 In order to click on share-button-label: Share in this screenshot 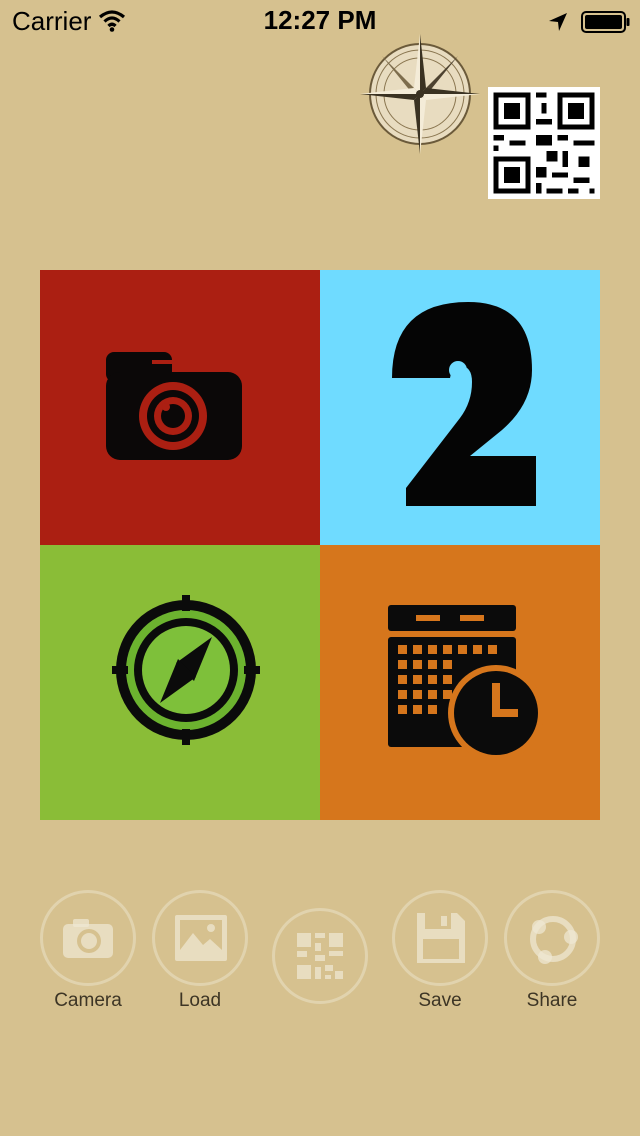, I will do `click(552, 1000)`.